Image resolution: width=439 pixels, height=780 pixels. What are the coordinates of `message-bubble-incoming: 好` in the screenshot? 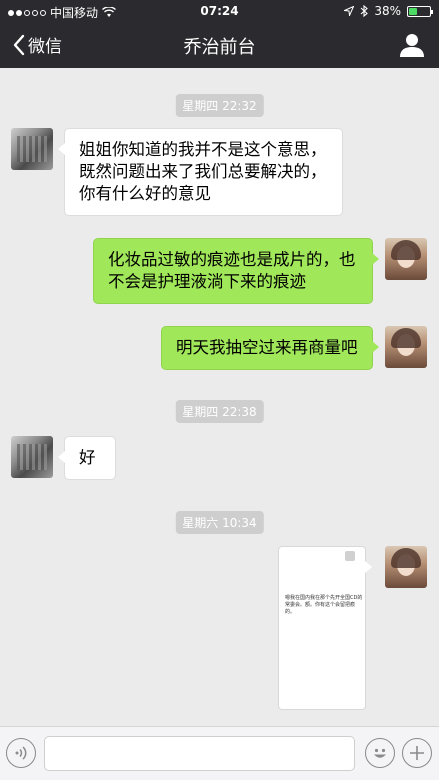 It's located at (87, 458).